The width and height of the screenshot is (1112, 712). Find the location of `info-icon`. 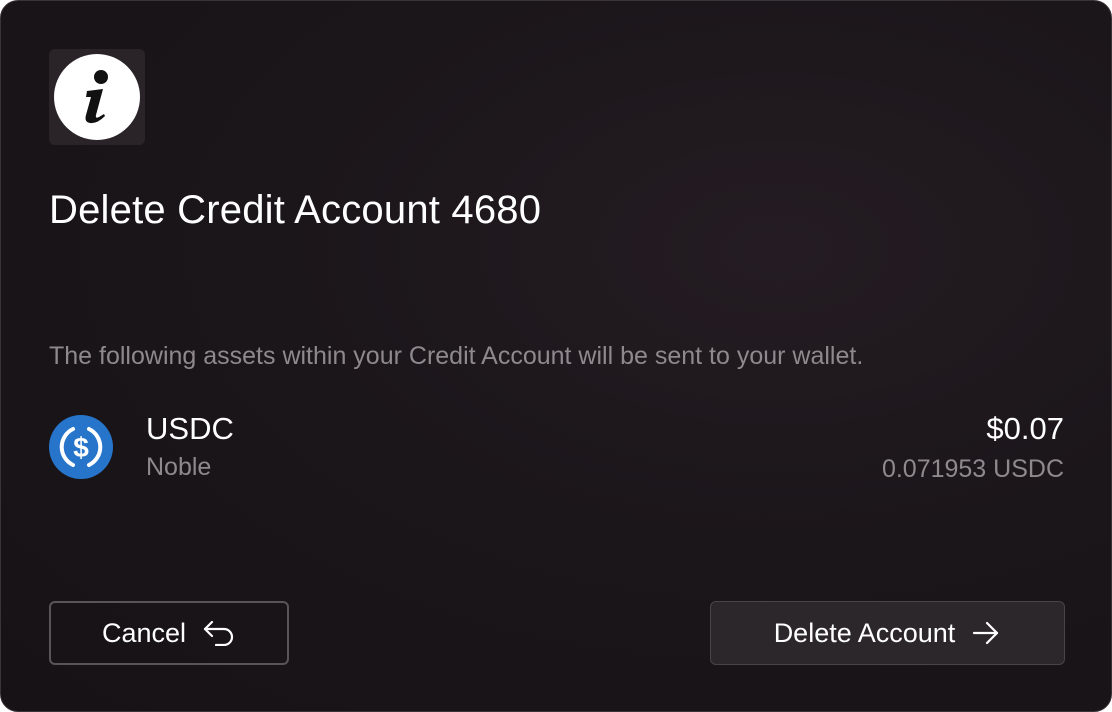

info-icon is located at coordinates (97, 97).